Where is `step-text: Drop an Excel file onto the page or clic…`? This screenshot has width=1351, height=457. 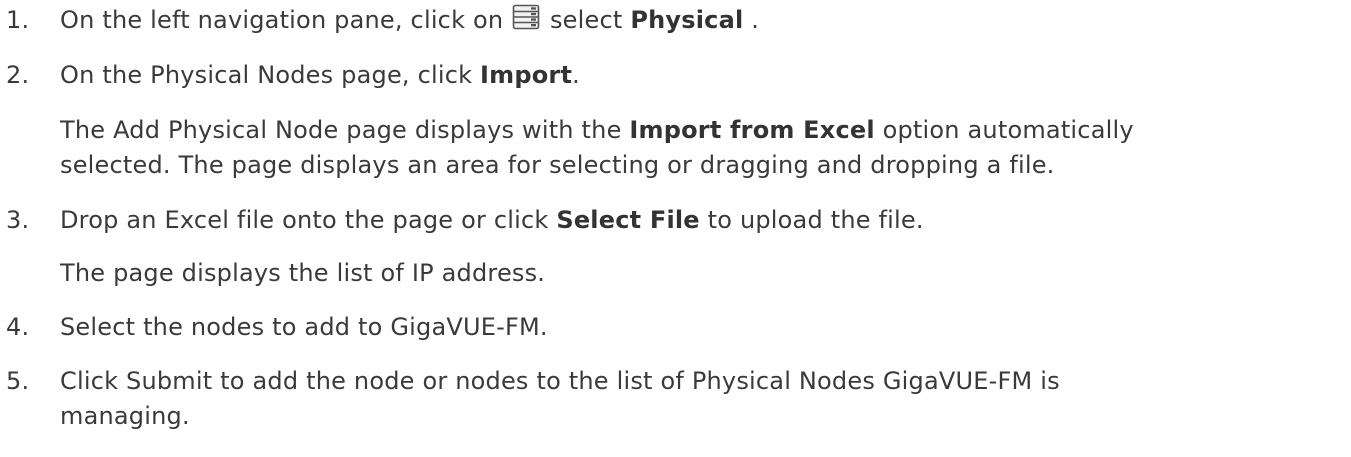
step-text: Drop an Excel file onto the page or clic… is located at coordinates (492, 220).